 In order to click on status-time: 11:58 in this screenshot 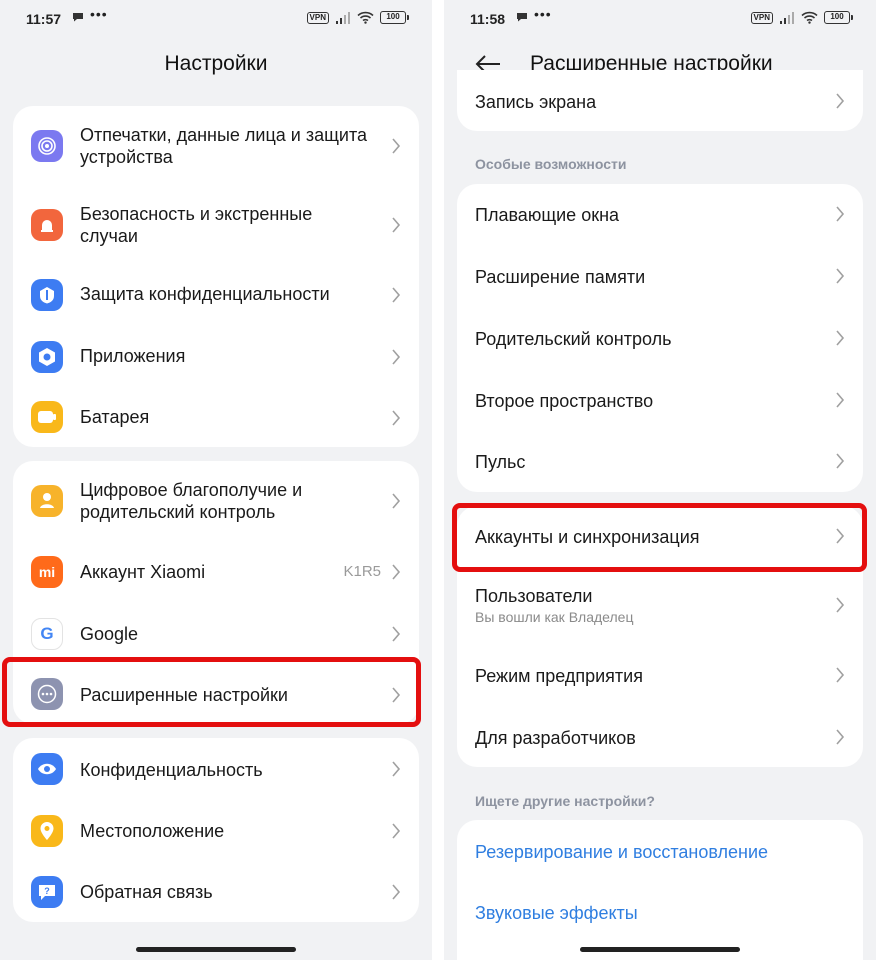, I will do `click(488, 19)`.